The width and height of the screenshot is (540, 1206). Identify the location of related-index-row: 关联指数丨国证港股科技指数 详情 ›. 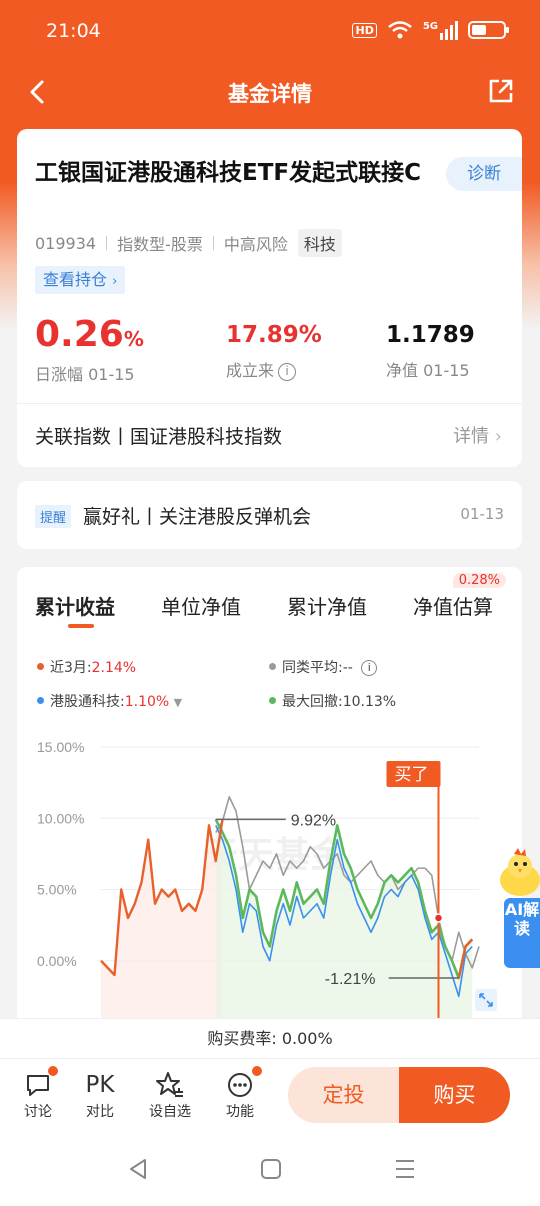
(269, 435).